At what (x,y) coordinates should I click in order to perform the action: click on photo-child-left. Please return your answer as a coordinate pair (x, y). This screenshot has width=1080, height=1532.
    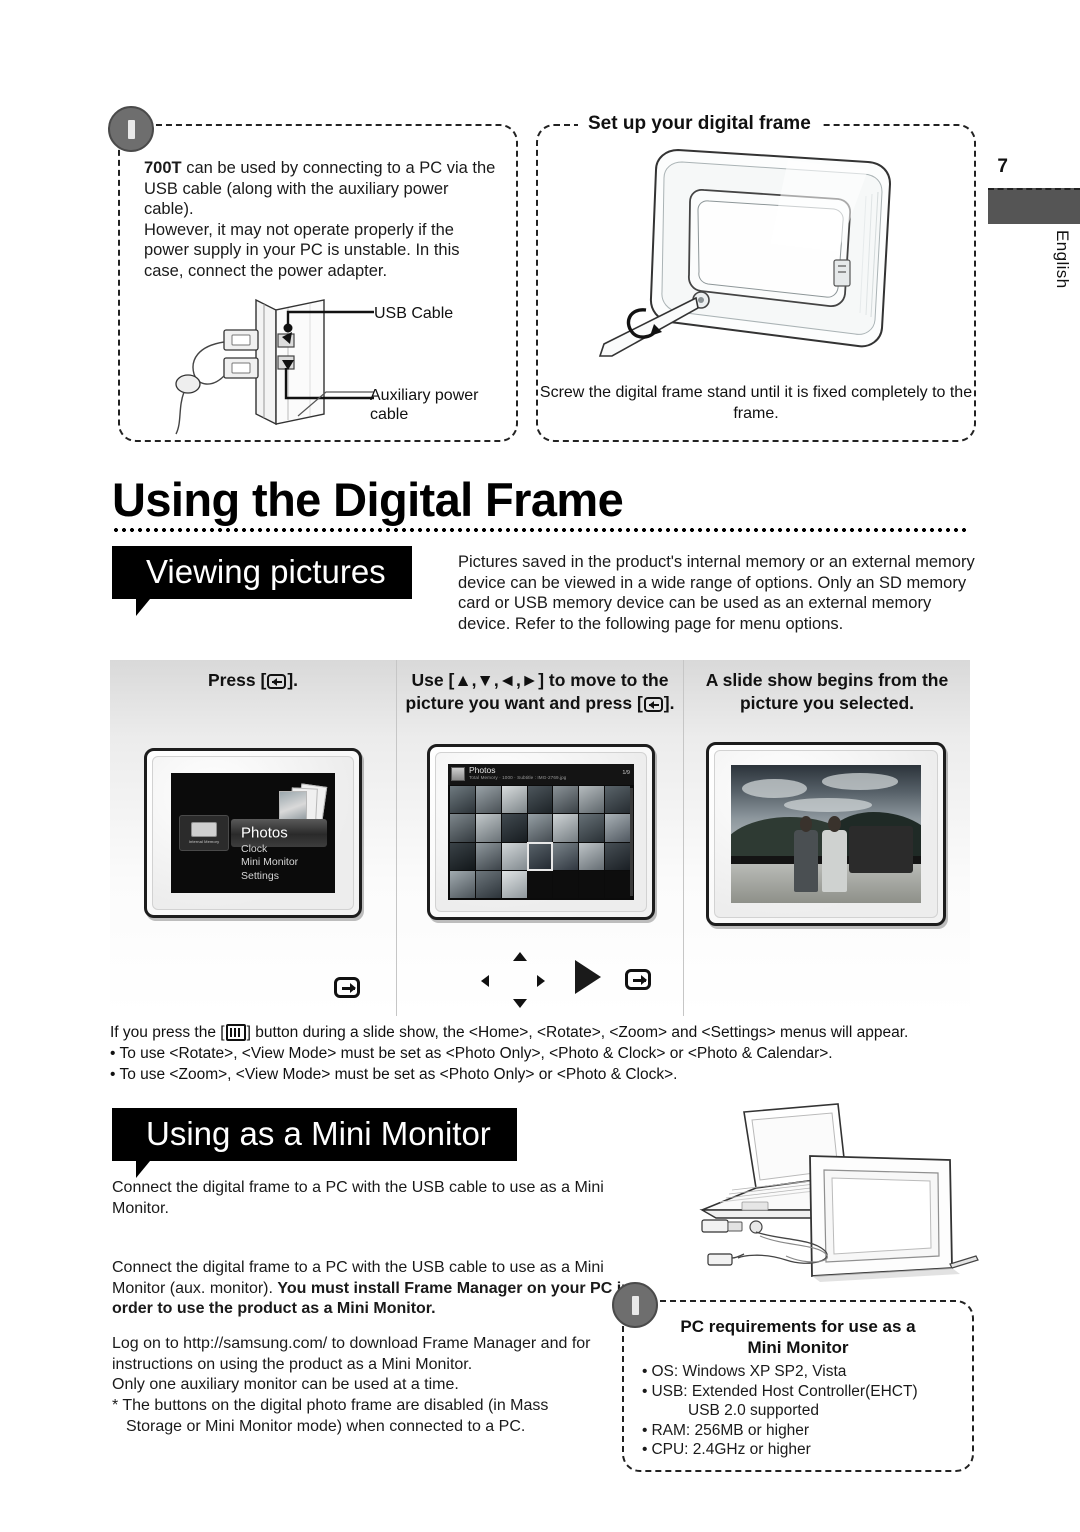
    Looking at the image, I should click on (806, 854).